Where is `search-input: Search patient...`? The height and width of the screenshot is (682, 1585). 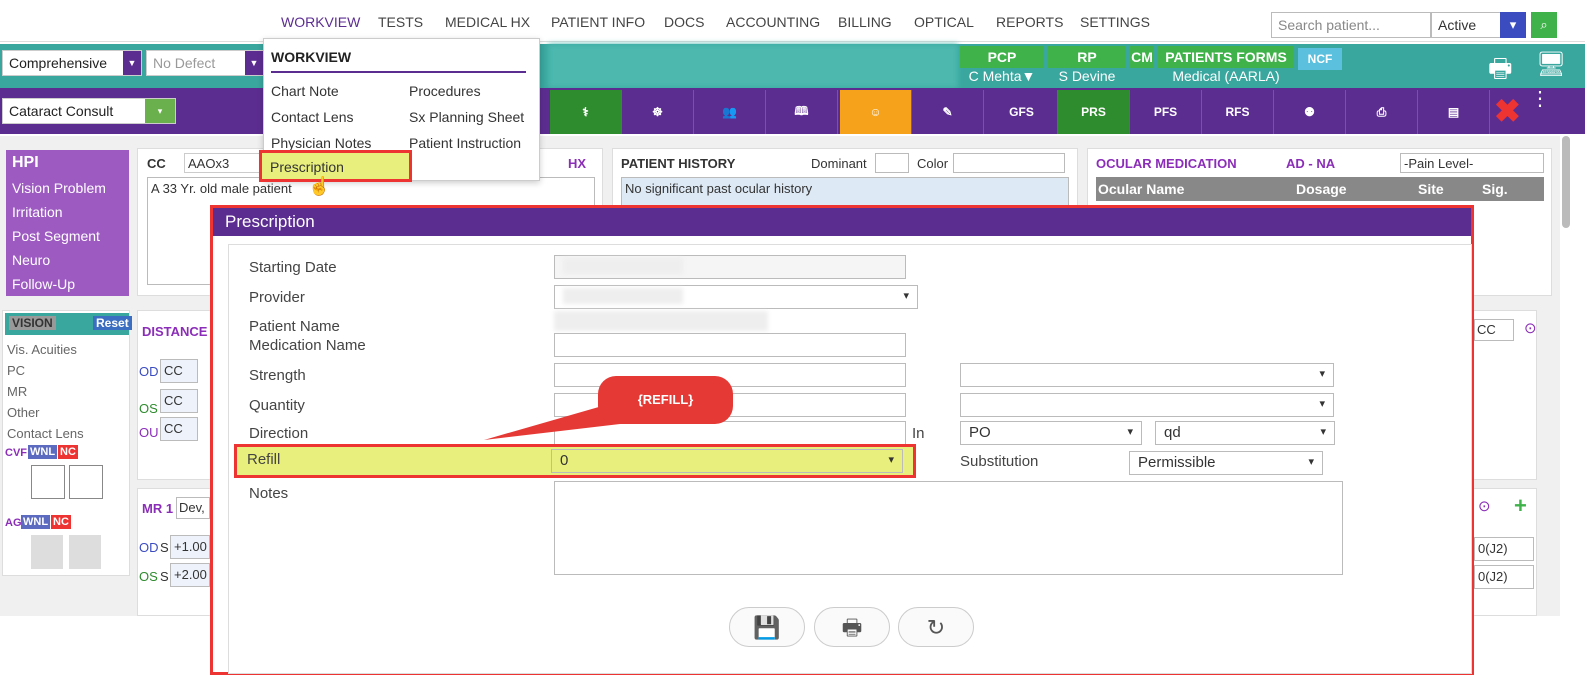
search-input: Search patient... is located at coordinates (1351, 25).